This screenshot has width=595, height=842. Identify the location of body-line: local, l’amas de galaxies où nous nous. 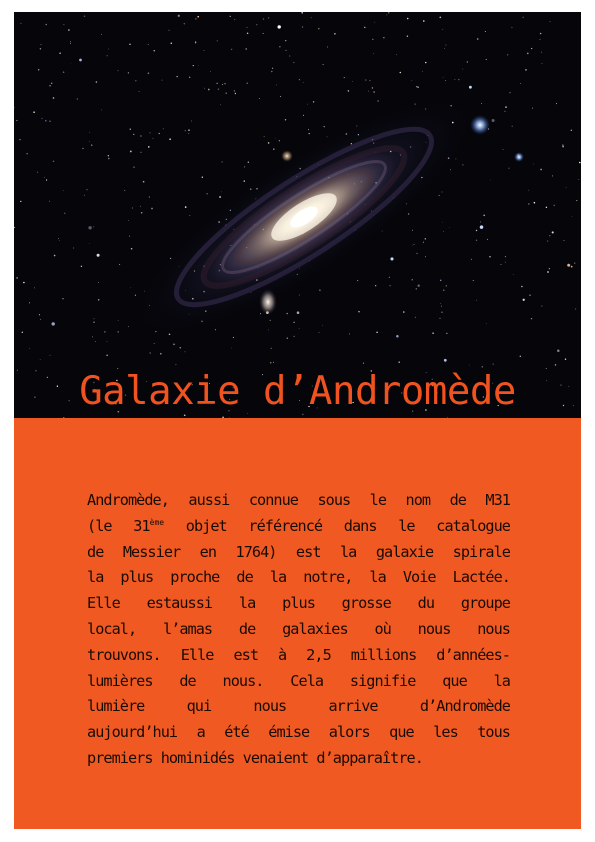
(299, 628).